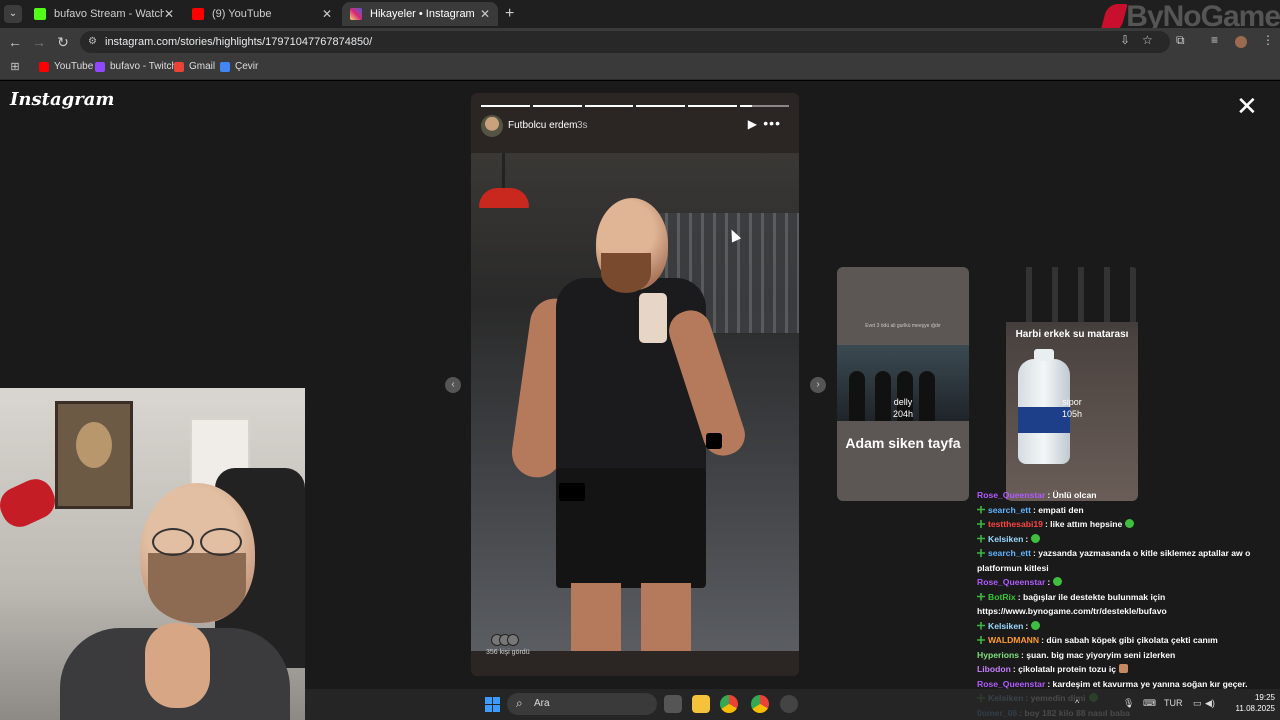 The image size is (1280, 720). I want to click on new-tab-button: +, so click(509, 14).